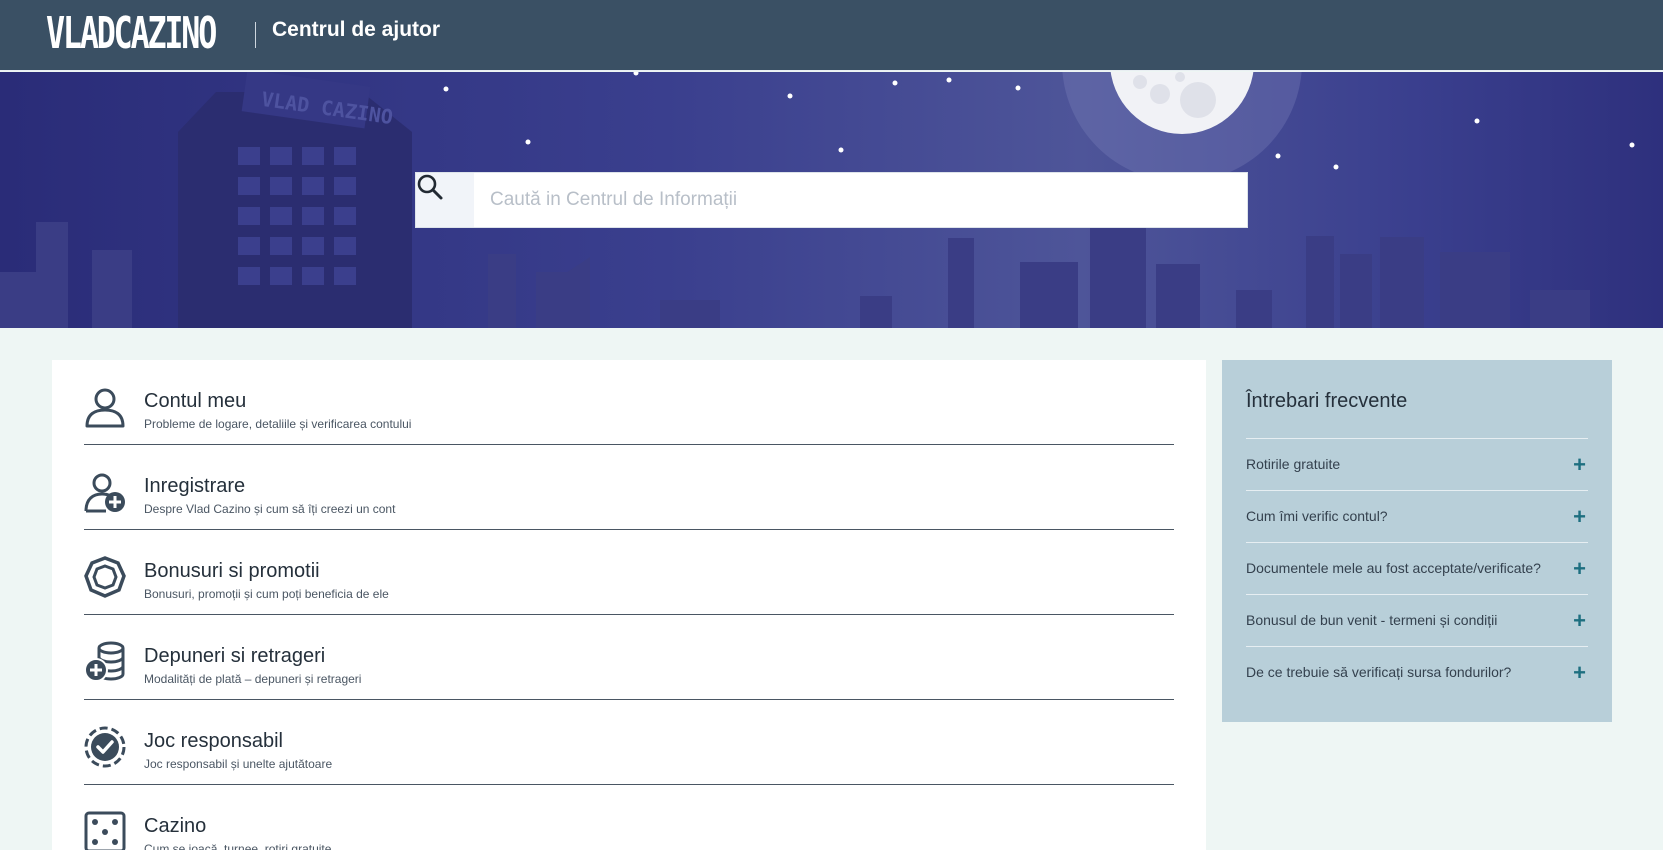 The image size is (1663, 850). I want to click on faq-item: Cum îmi verific contul? +, so click(1417, 516).